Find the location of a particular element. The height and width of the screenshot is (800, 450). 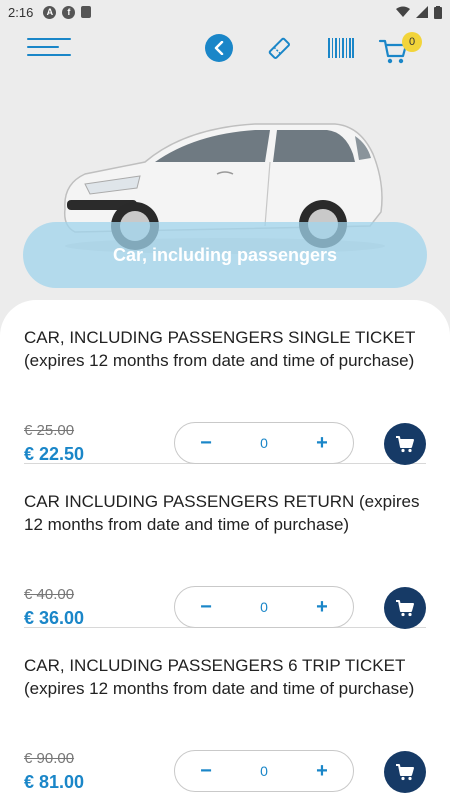

cart-count-badge: 0 is located at coordinates (412, 42).